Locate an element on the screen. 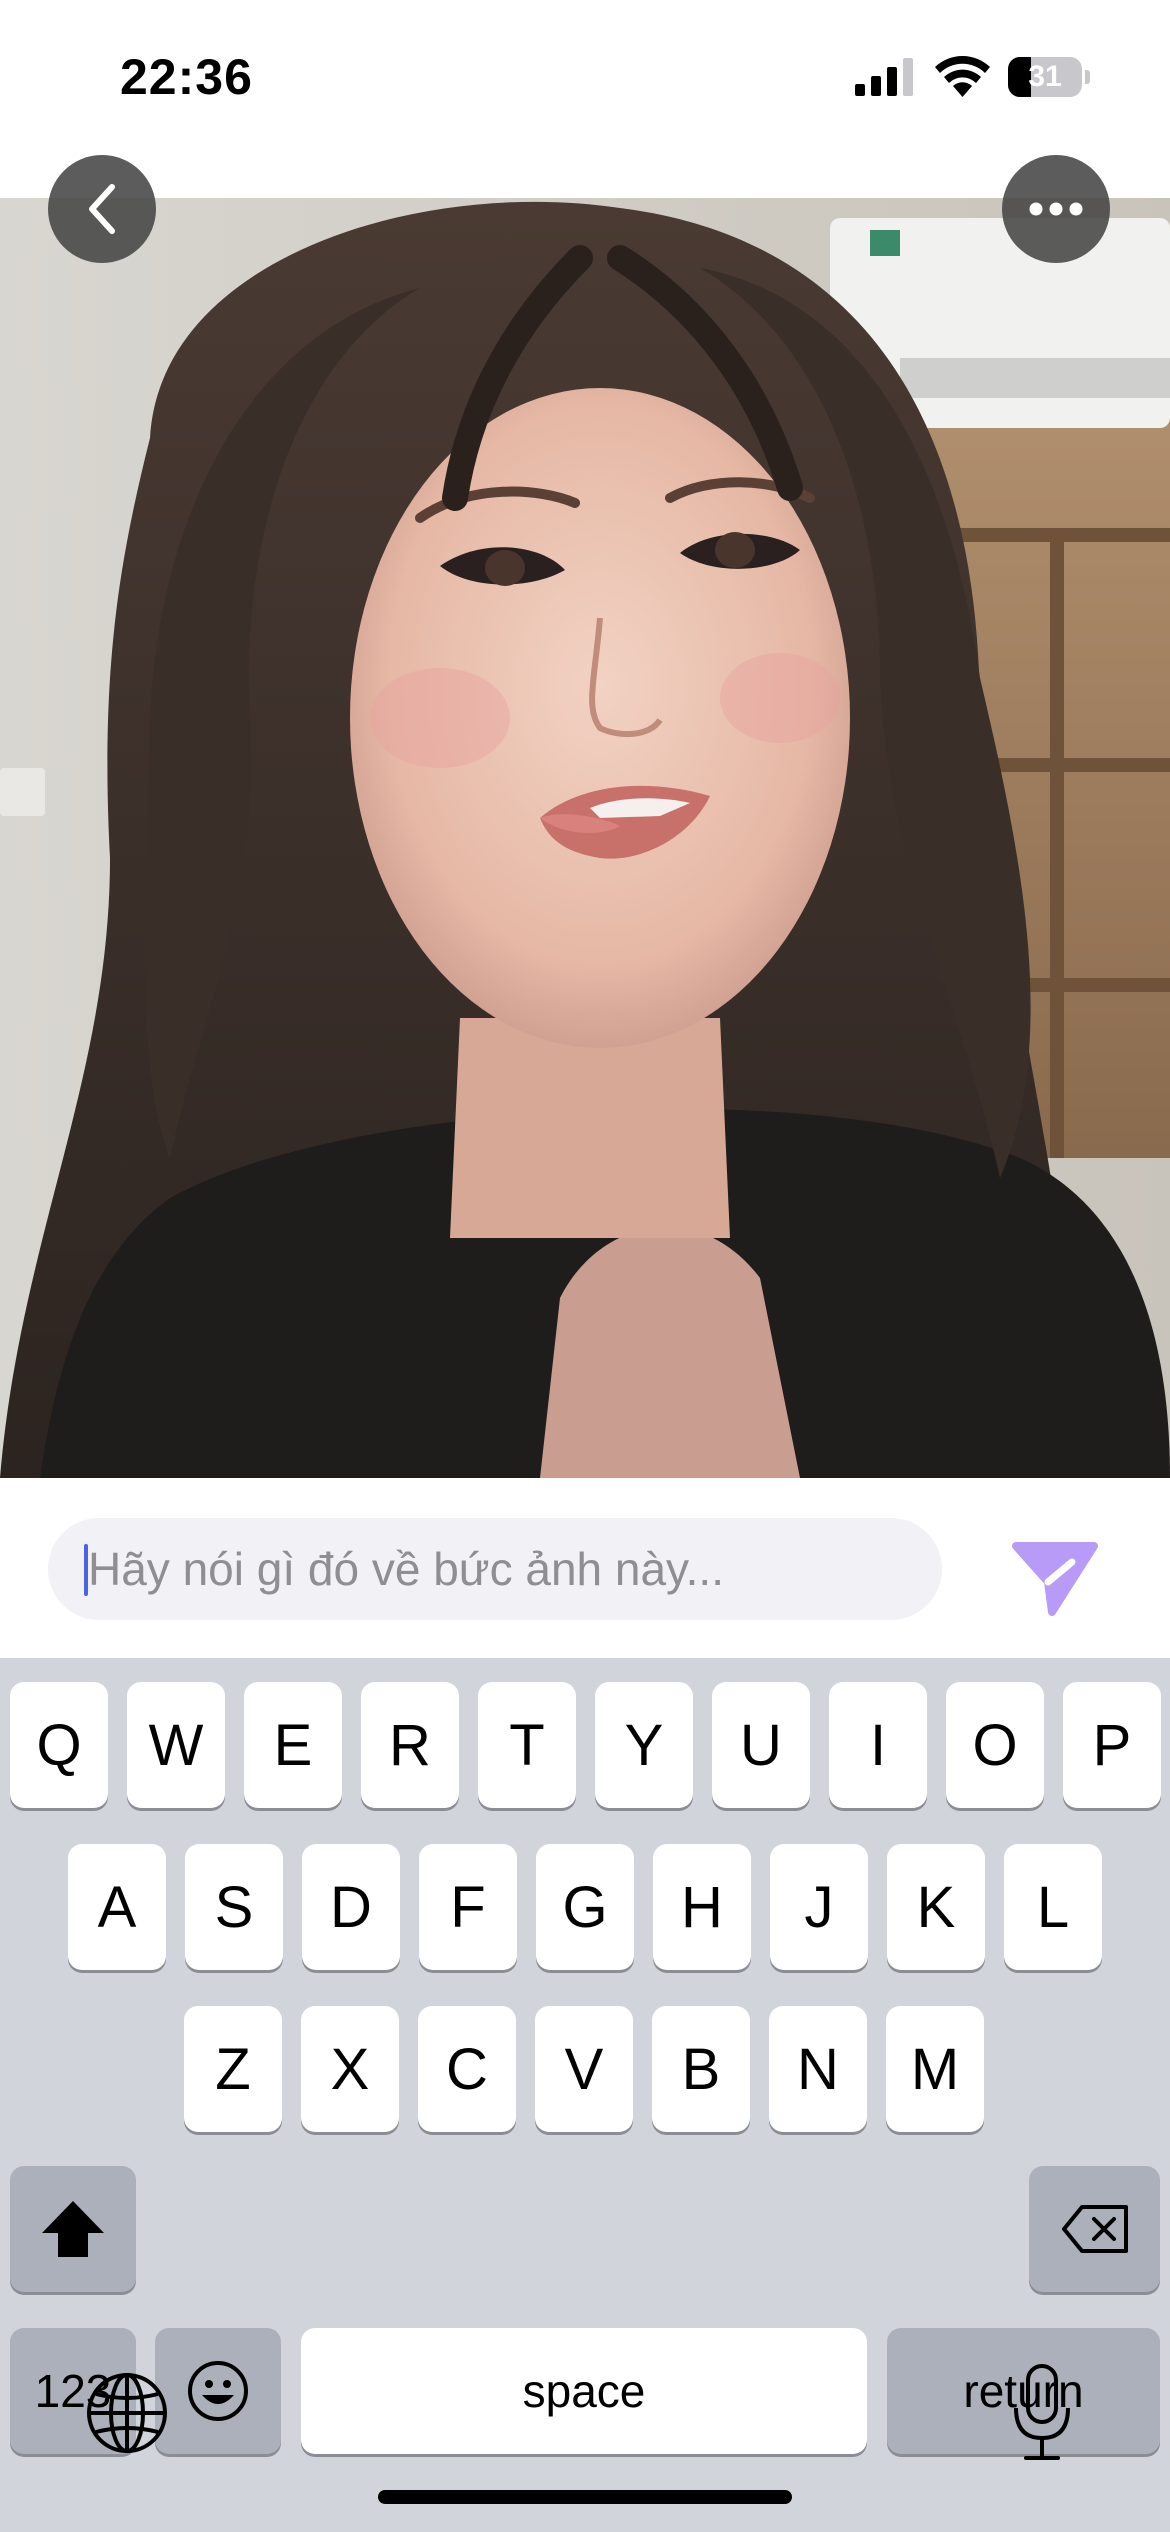  key-label: W is located at coordinates (176, 1745).